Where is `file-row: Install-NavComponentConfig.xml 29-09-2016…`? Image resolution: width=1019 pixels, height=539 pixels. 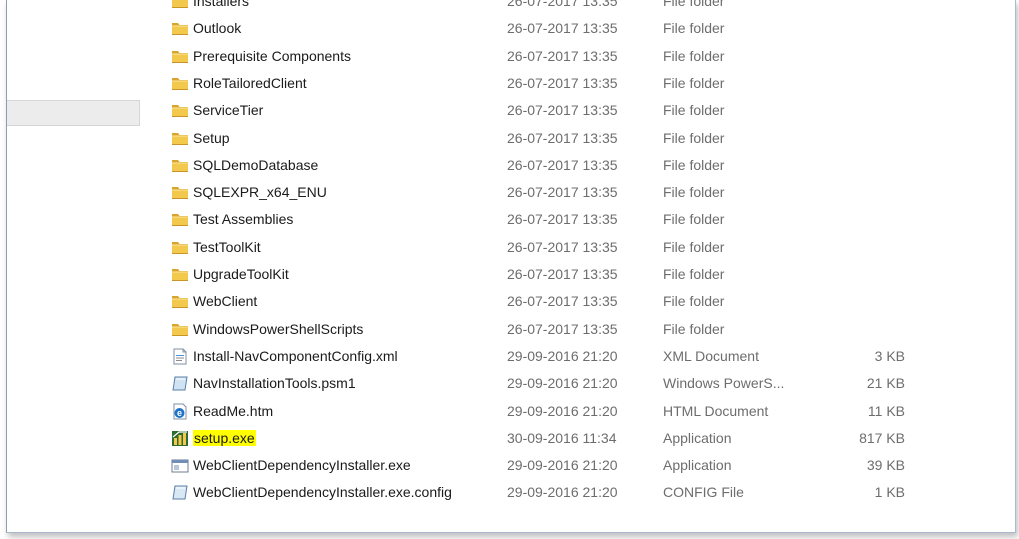 file-row: Install-NavComponentConfig.xml 29-09-2016… is located at coordinates (537, 356).